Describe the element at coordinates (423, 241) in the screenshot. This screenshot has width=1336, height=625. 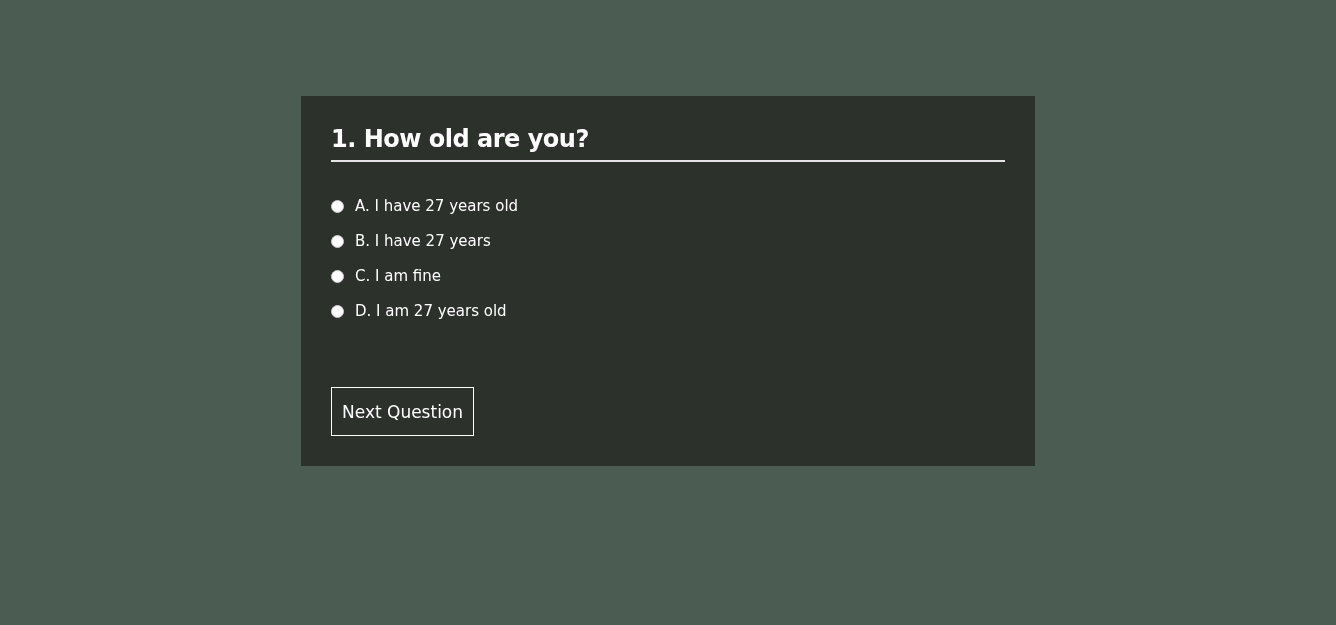
I see `option-label: B. I have 27 years` at that location.